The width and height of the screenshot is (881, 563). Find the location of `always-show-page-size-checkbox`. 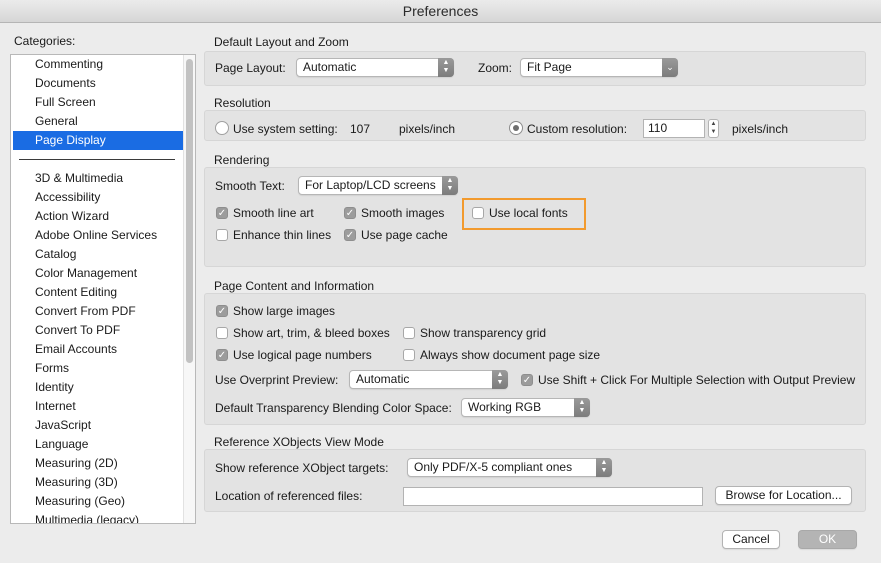

always-show-page-size-checkbox is located at coordinates (409, 355).